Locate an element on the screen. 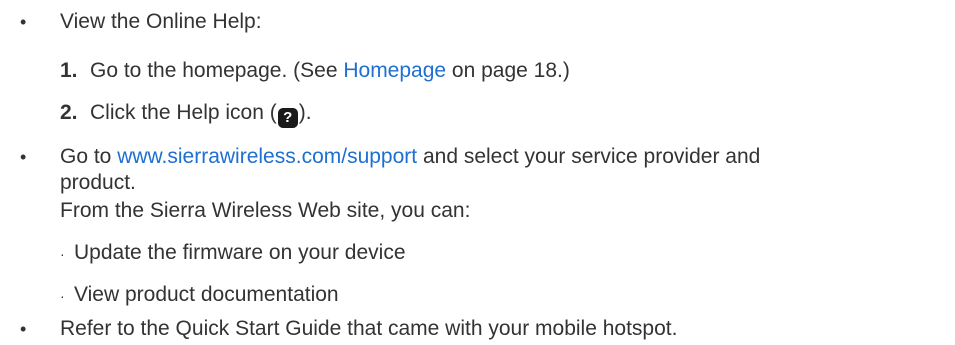 The image size is (955, 345). support-item-continued: product. is located at coordinates (98, 182).